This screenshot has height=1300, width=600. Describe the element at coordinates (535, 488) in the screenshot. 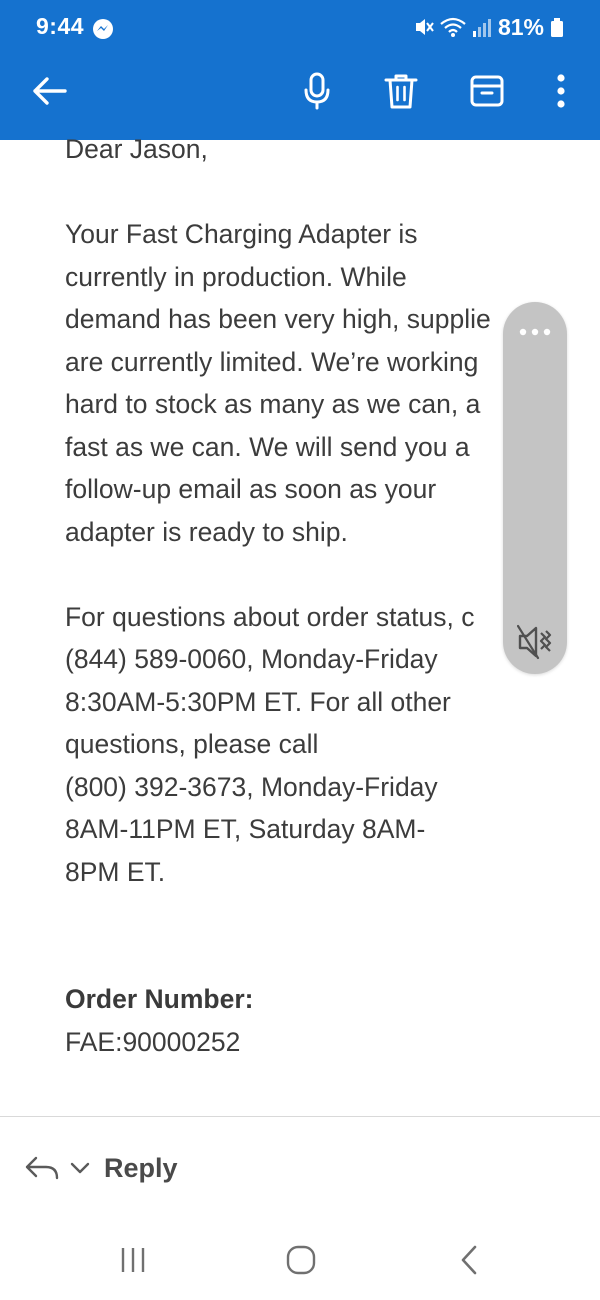

I see `floating-side-panel` at that location.